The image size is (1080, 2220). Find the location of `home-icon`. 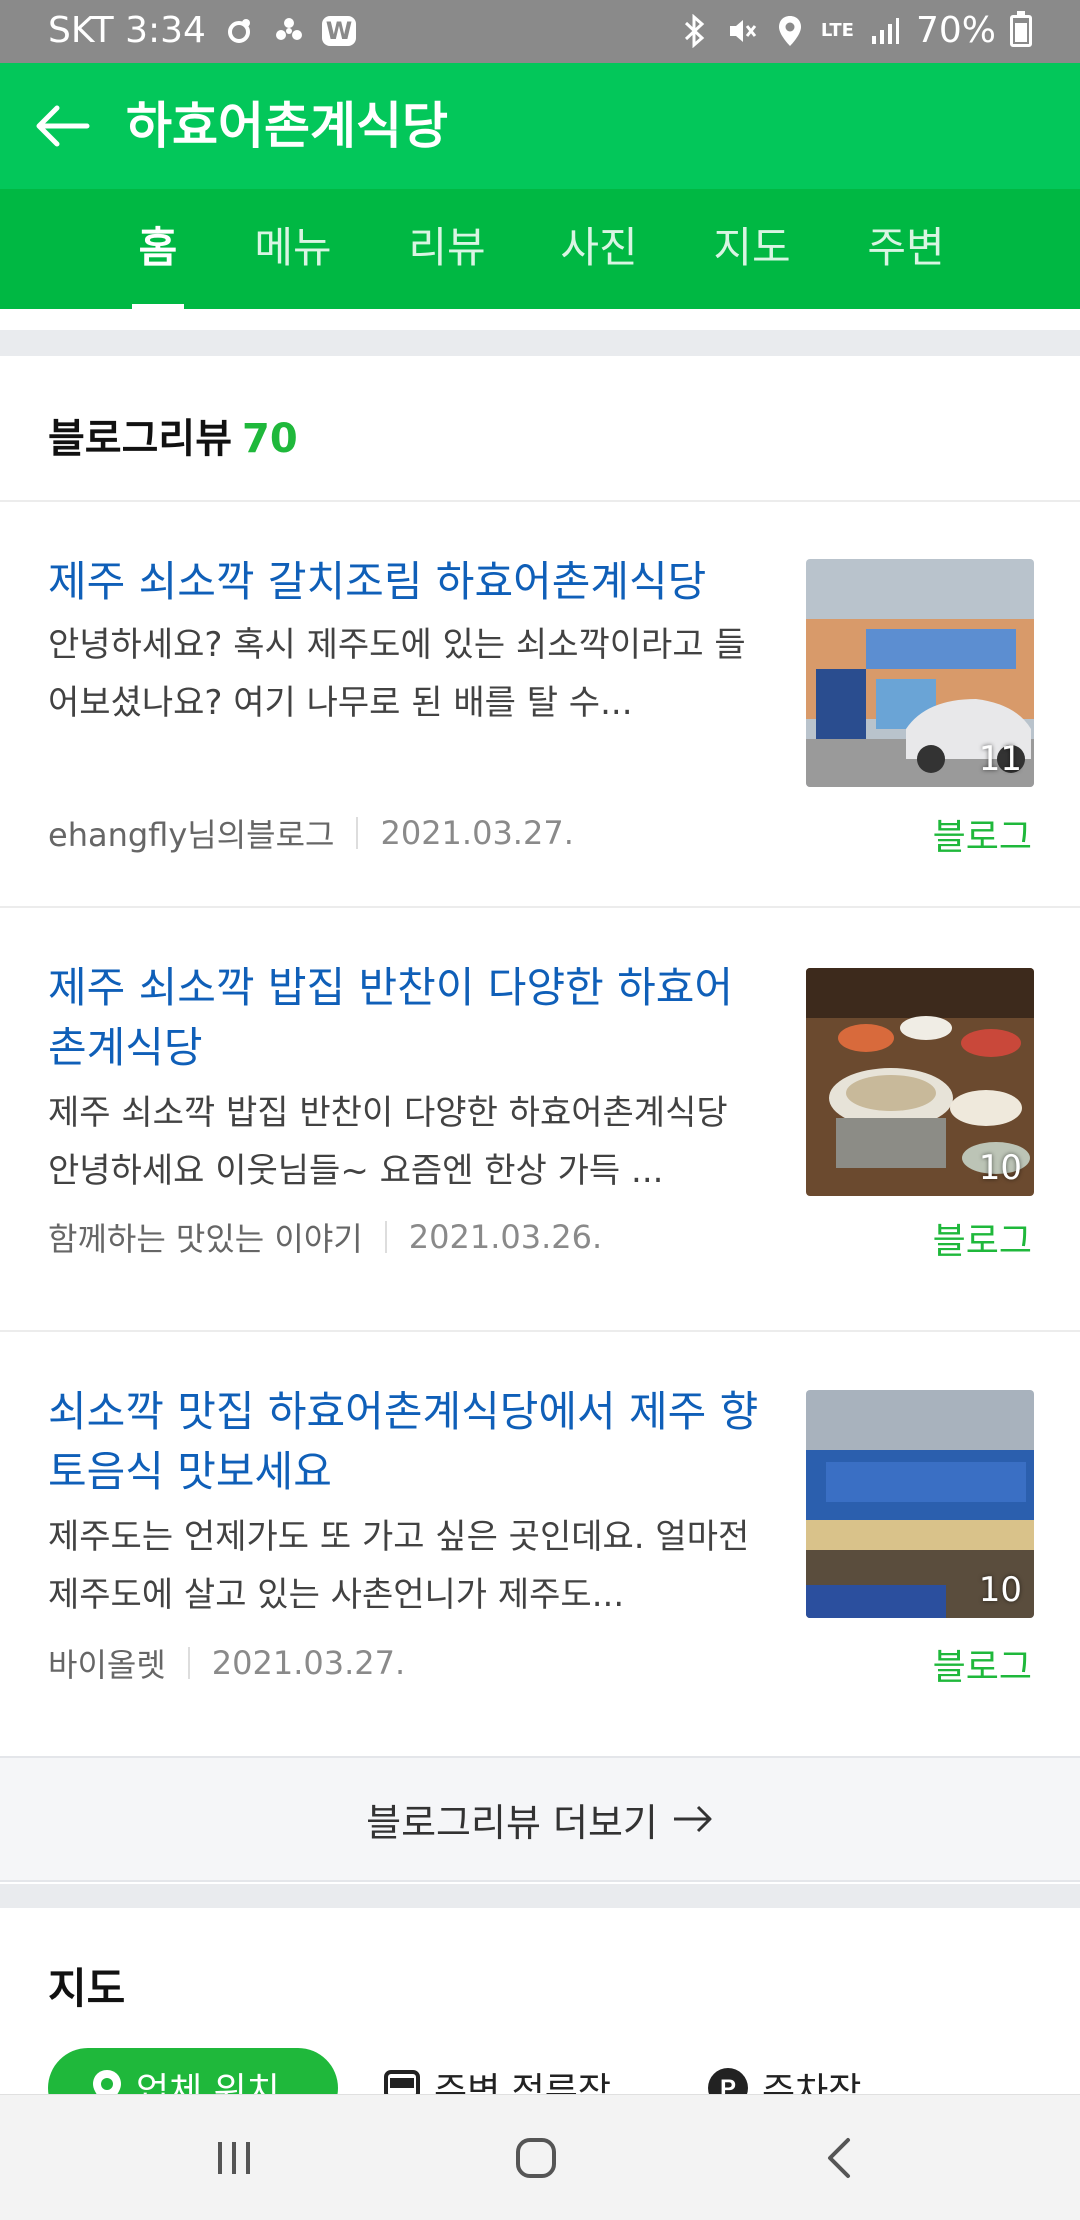

home-icon is located at coordinates (536, 2158).